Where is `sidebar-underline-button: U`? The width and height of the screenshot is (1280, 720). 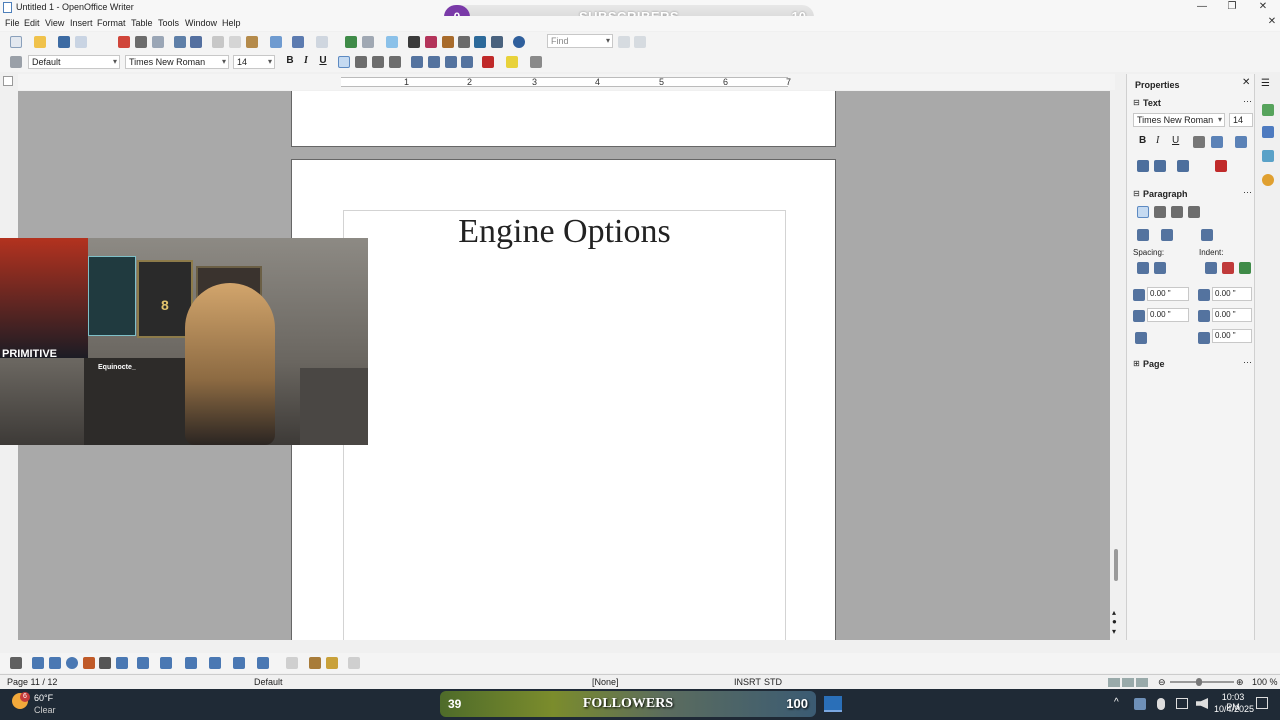
sidebar-underline-button: U is located at coordinates (1175, 140).